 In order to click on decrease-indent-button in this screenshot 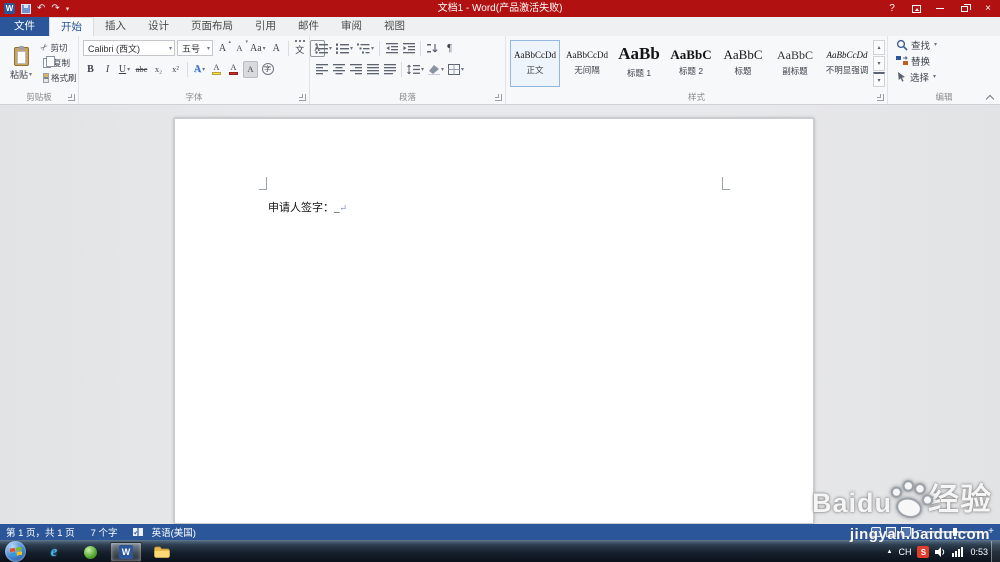, I will do `click(391, 48)`.